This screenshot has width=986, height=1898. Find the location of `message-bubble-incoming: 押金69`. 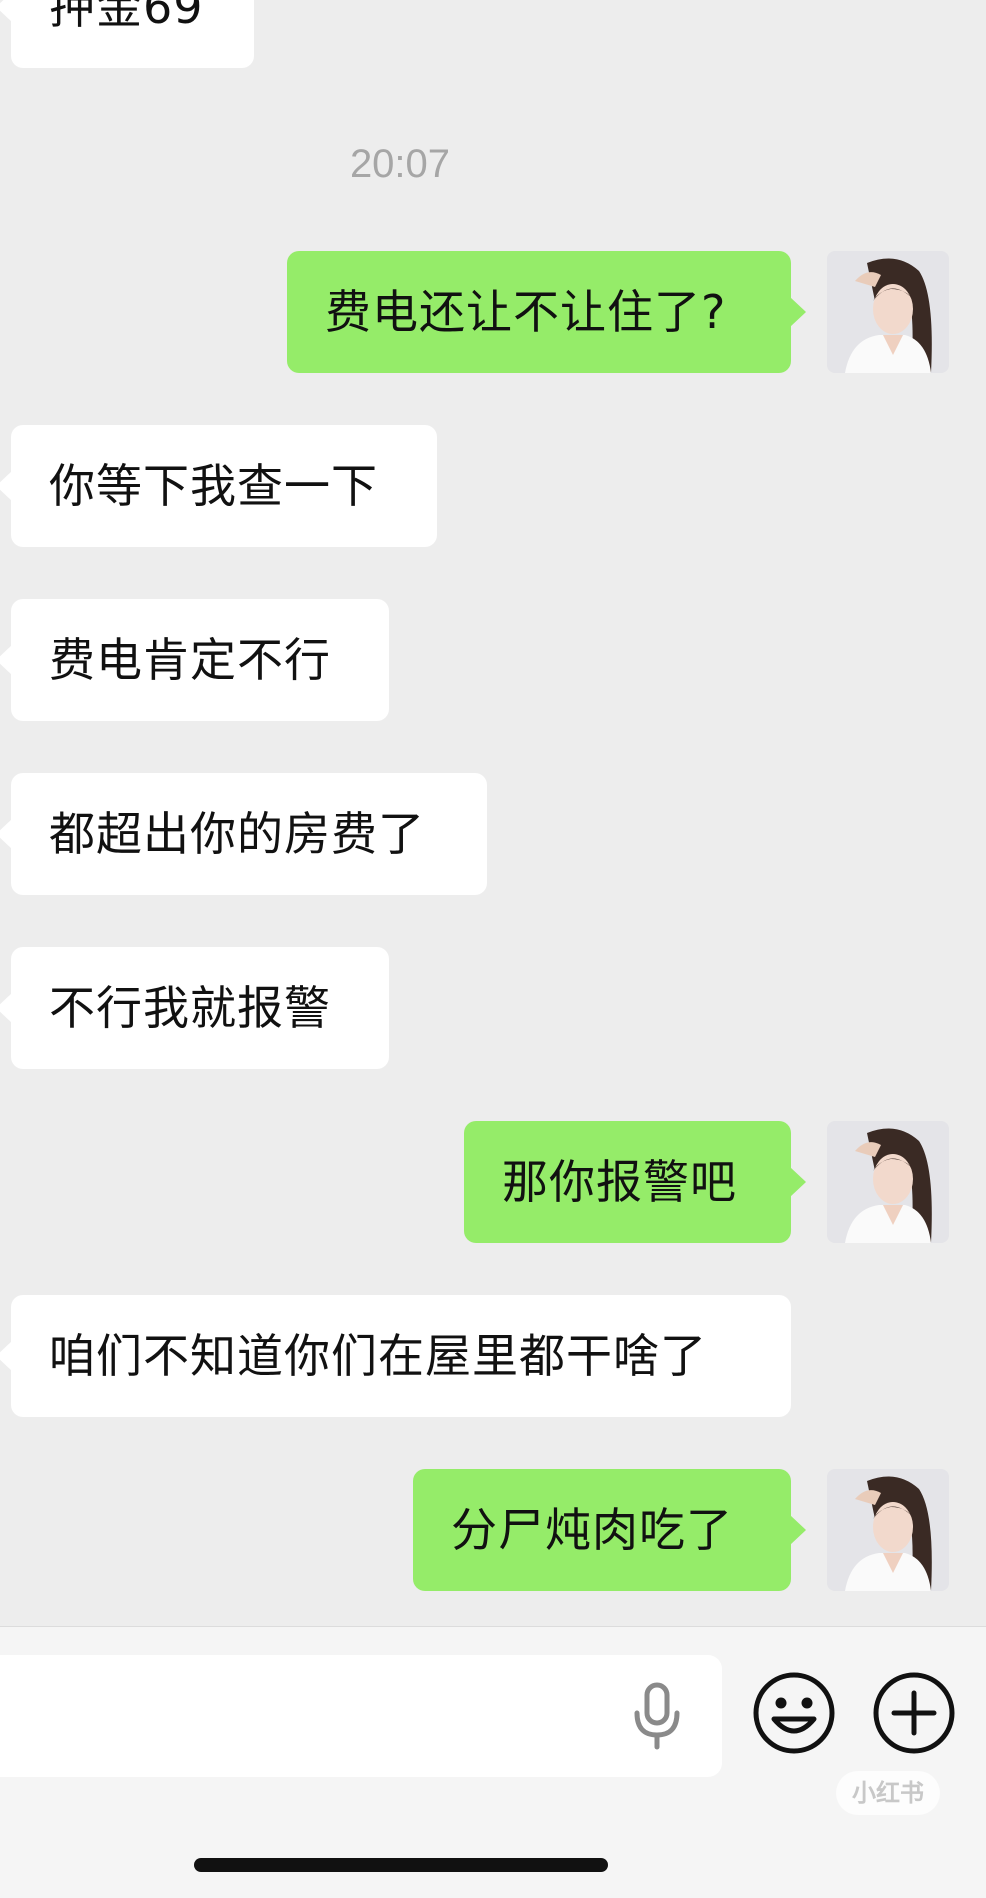

message-bubble-incoming: 押金69 is located at coordinates (127, 34).